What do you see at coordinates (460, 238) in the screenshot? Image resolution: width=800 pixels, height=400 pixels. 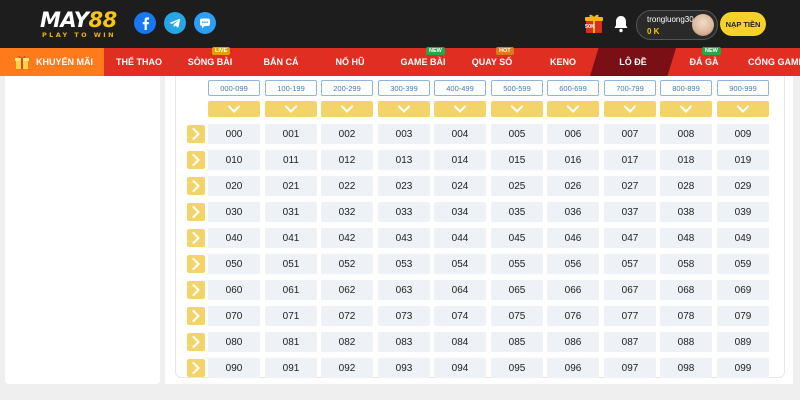 I see `number-cell: 044` at bounding box center [460, 238].